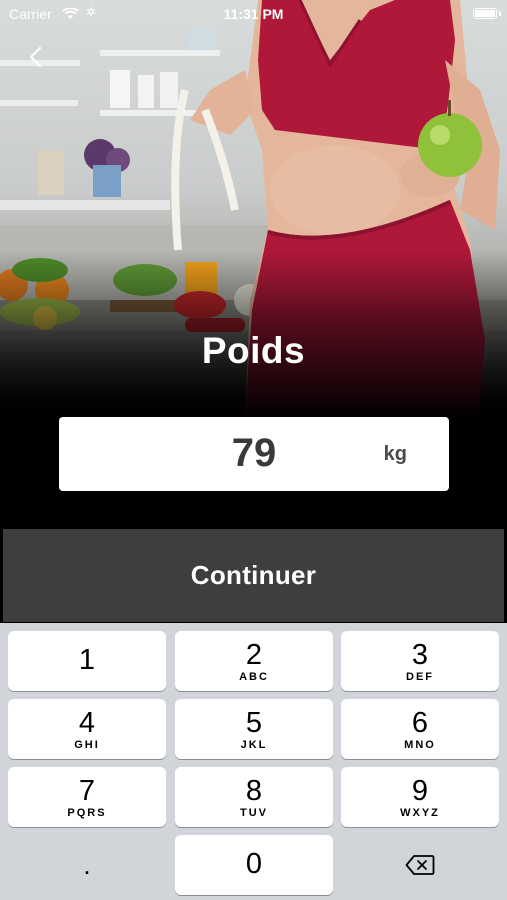 This screenshot has width=507, height=900. I want to click on status-time: 11:31 PM, so click(253, 14).